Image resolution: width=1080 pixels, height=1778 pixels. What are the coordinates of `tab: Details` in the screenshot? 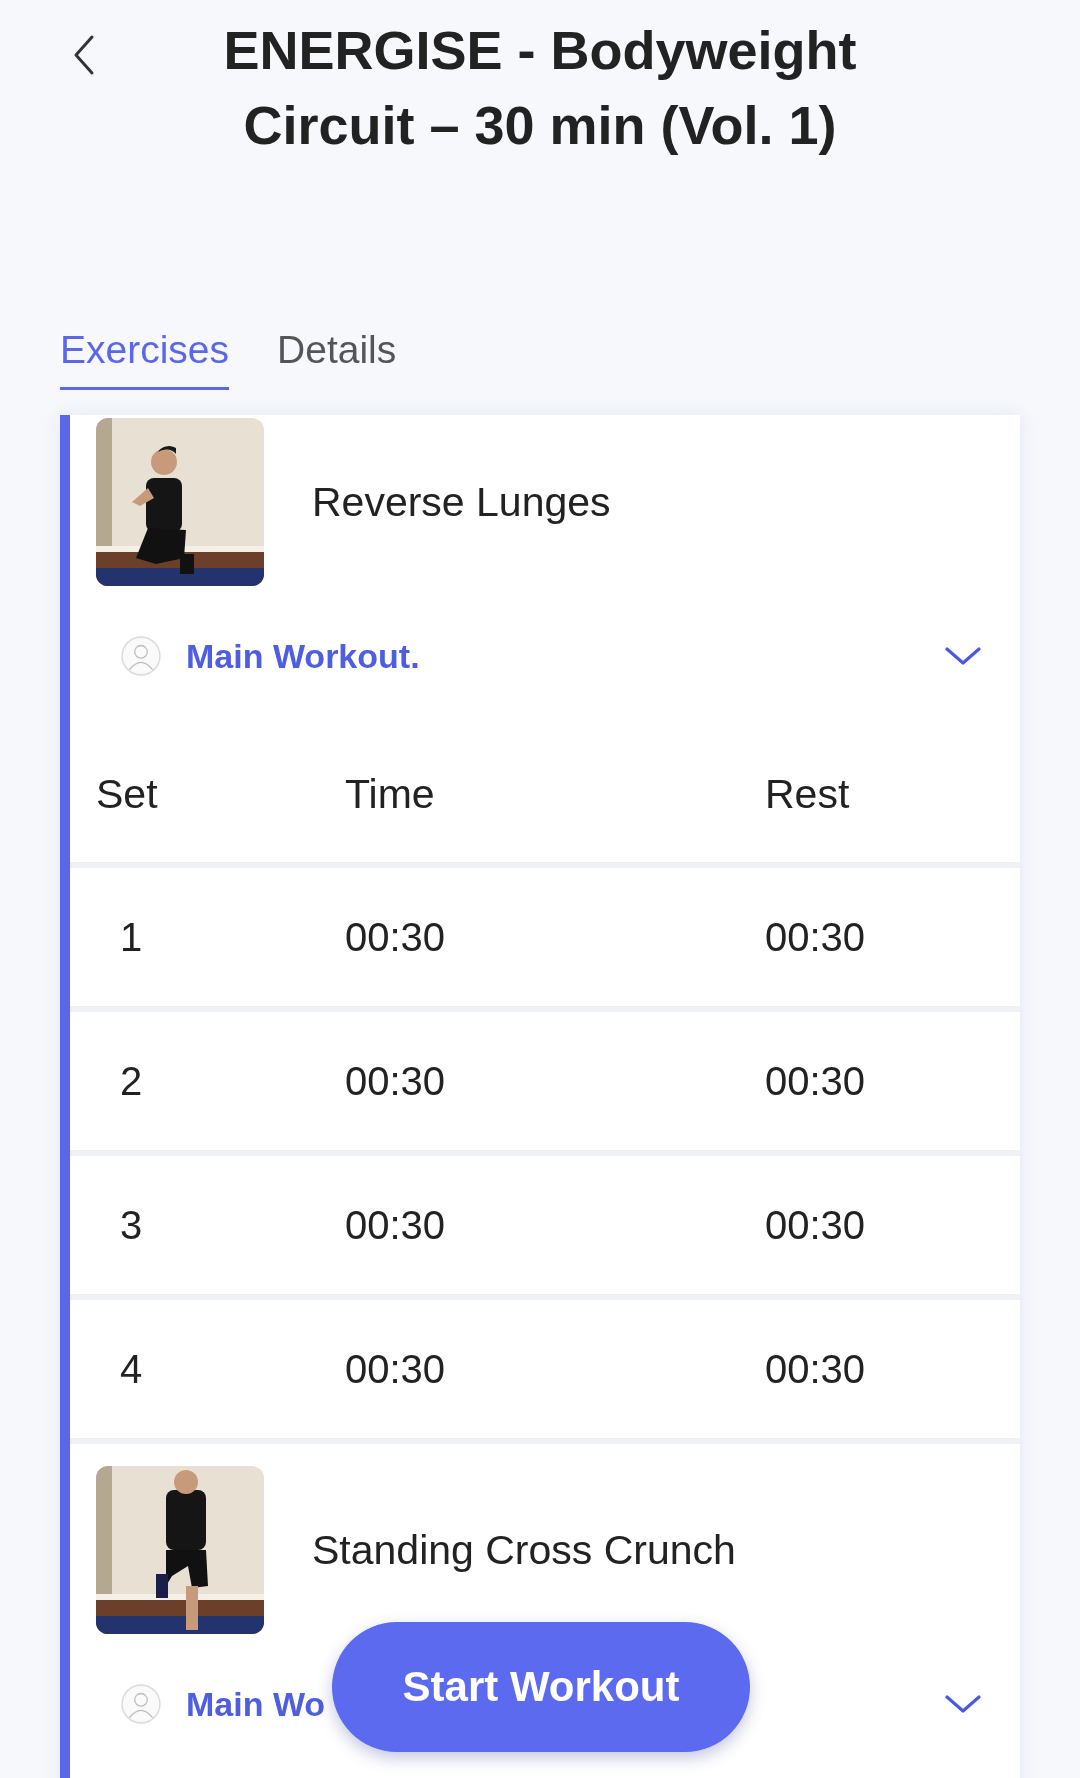 It's located at (337, 345).